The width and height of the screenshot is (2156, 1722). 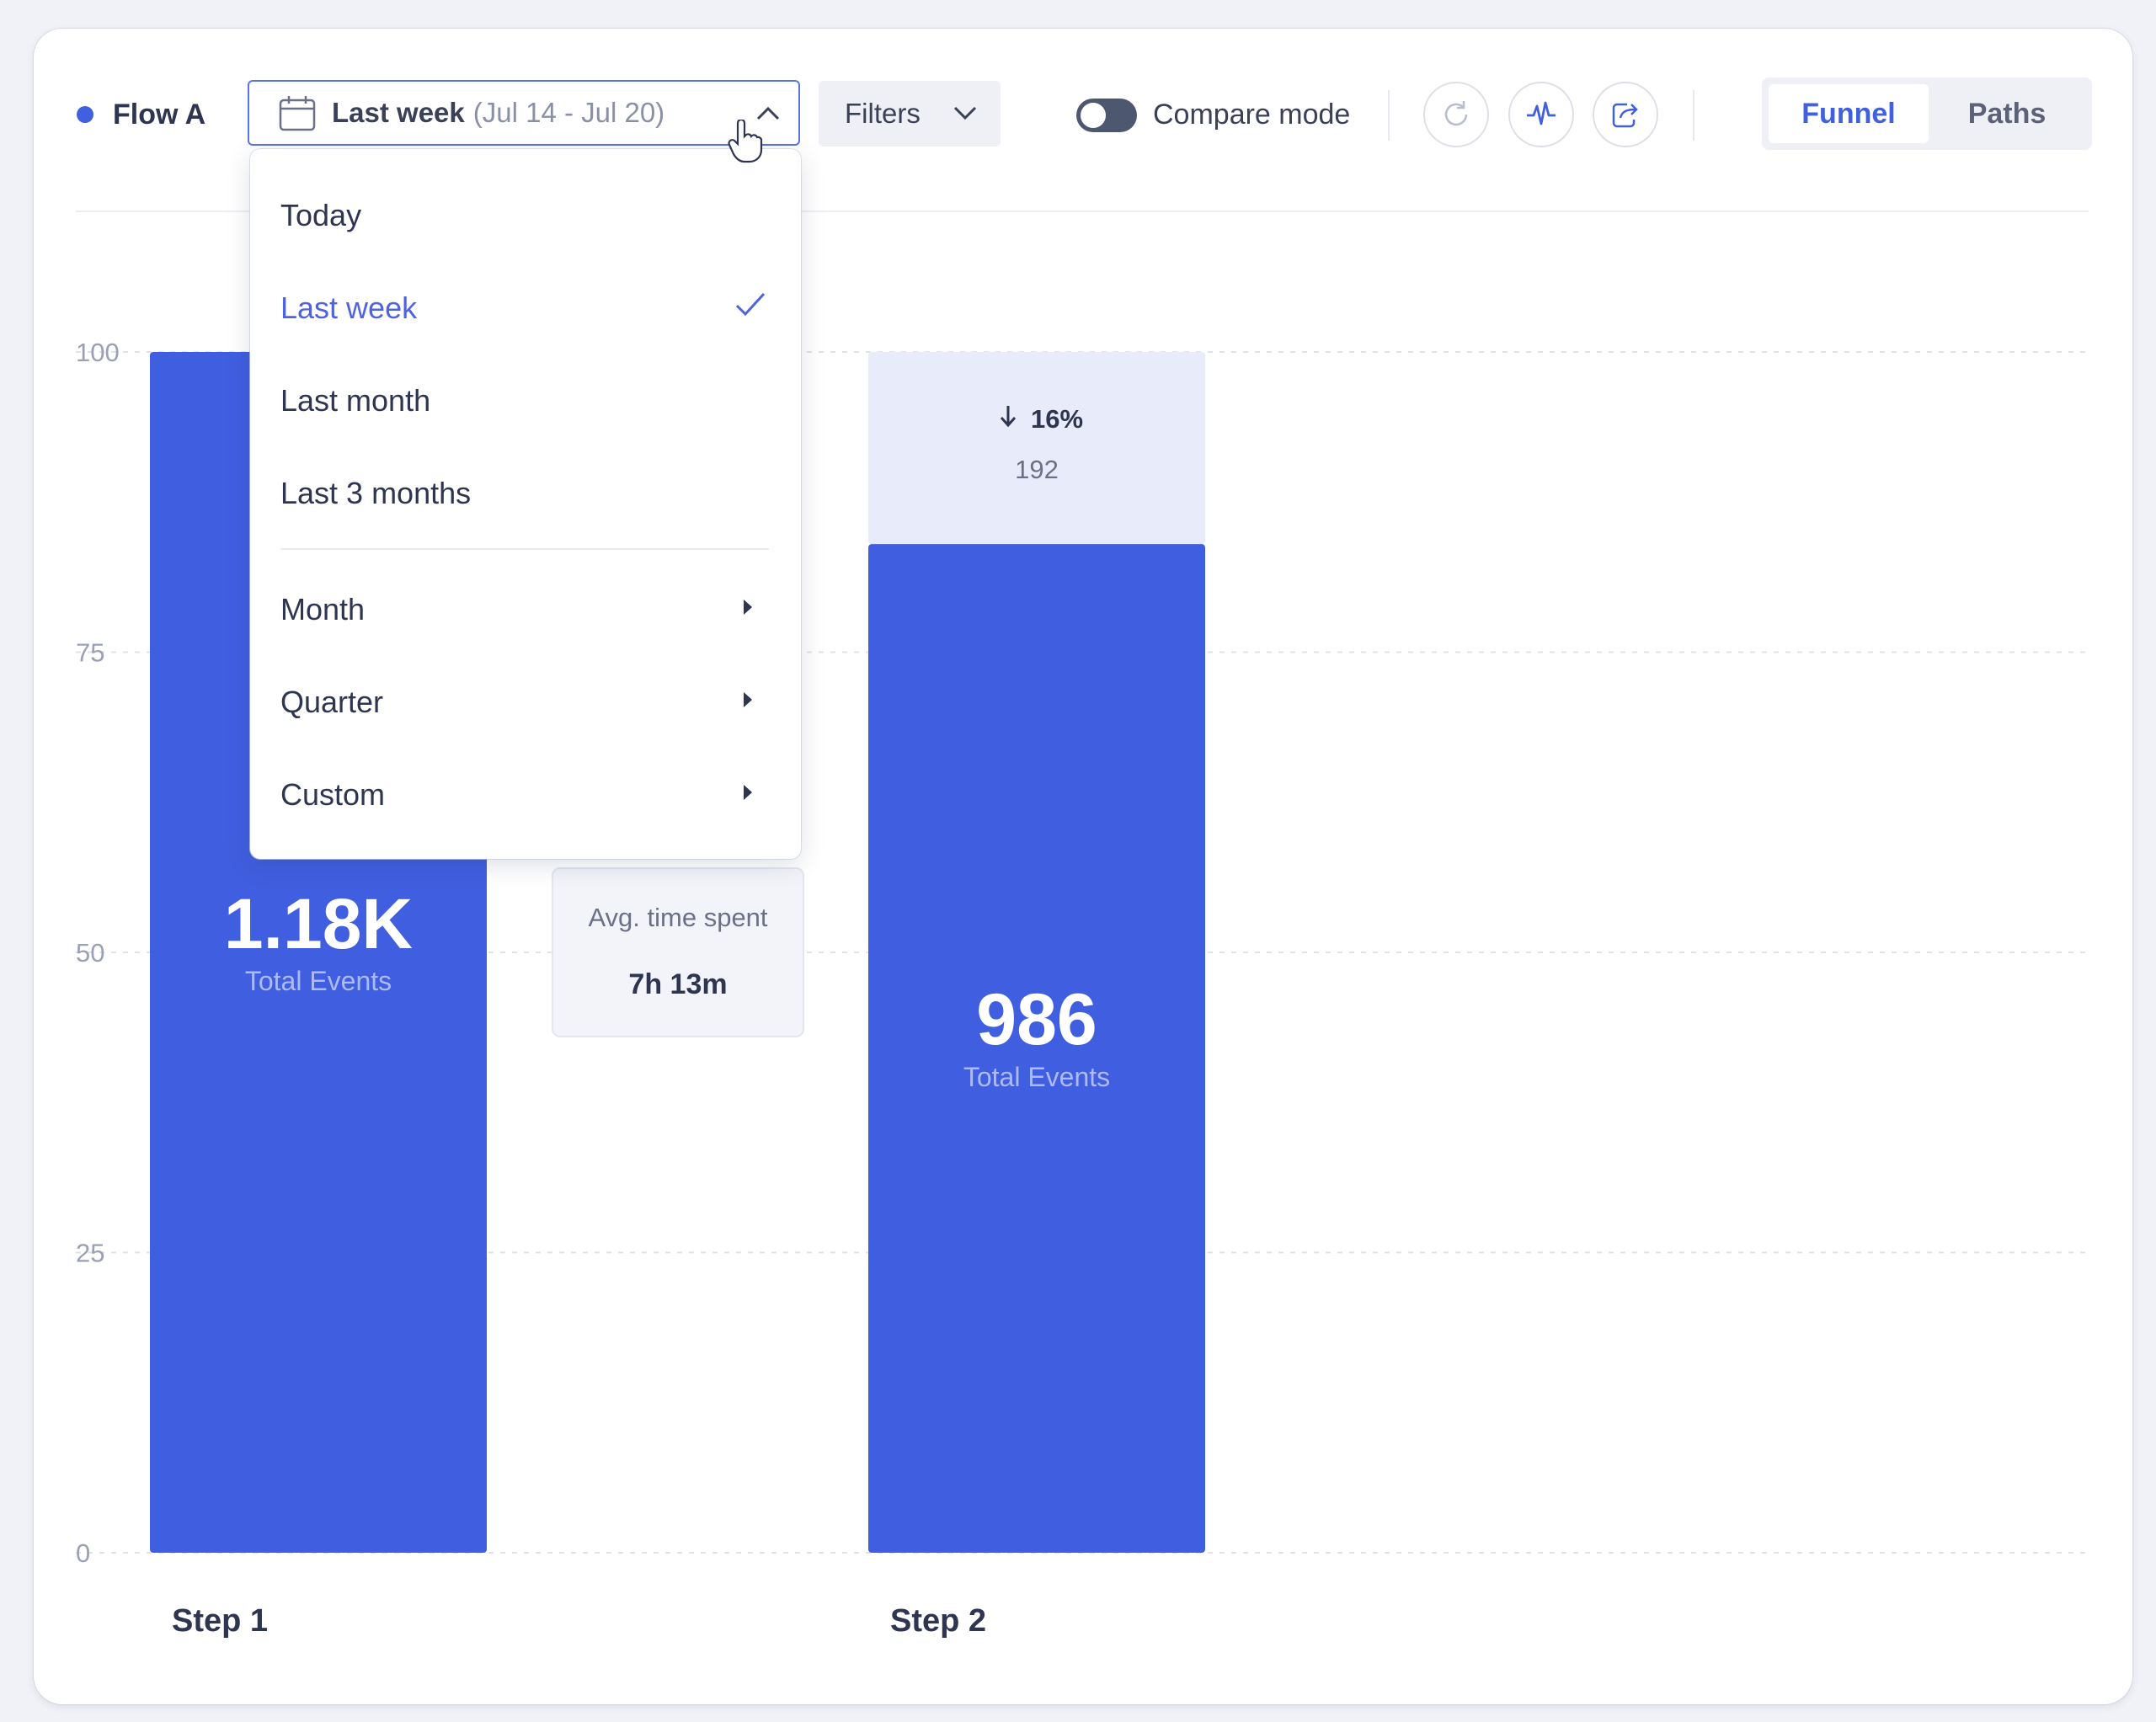 I want to click on y-tick-label: 100, so click(x=98, y=352).